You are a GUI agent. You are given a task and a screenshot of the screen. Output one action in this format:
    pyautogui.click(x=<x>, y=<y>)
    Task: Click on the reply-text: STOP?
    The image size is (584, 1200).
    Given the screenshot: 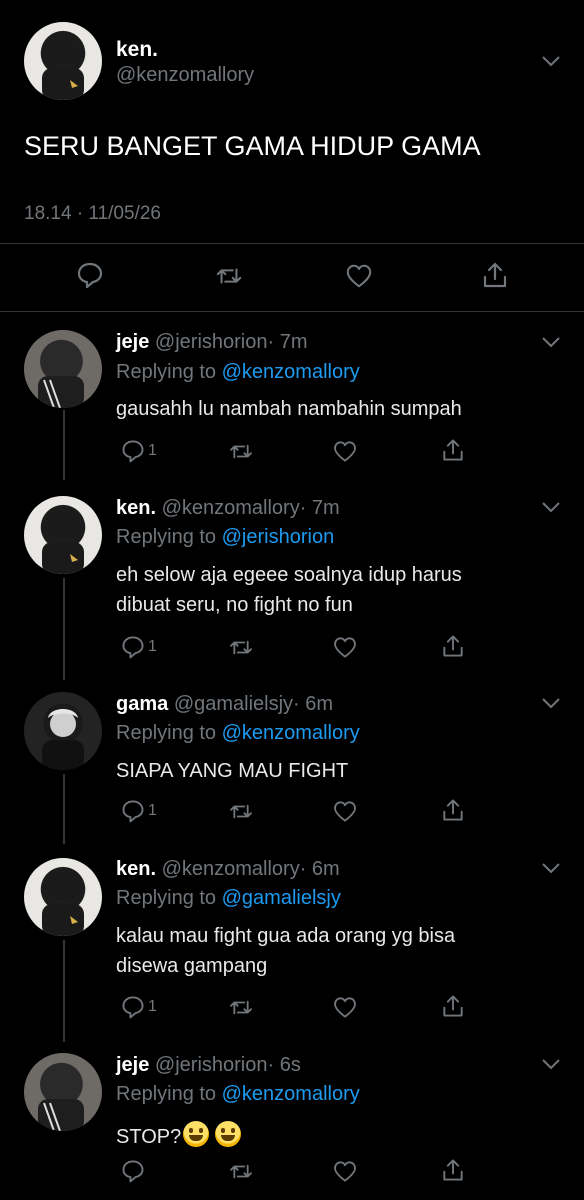 What is the action you would take?
    pyautogui.click(x=149, y=1137)
    